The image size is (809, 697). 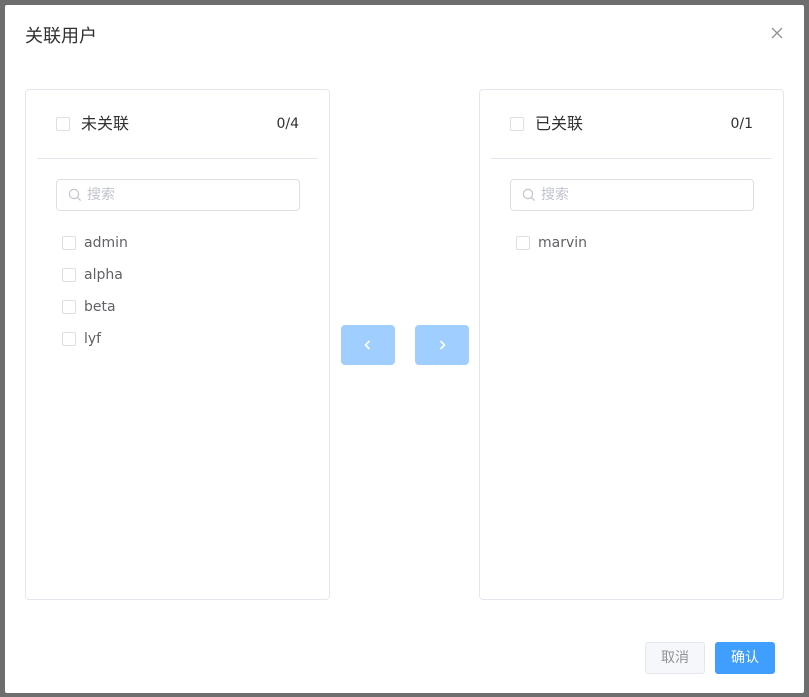 I want to click on move-to-right-button, so click(x=442, y=345).